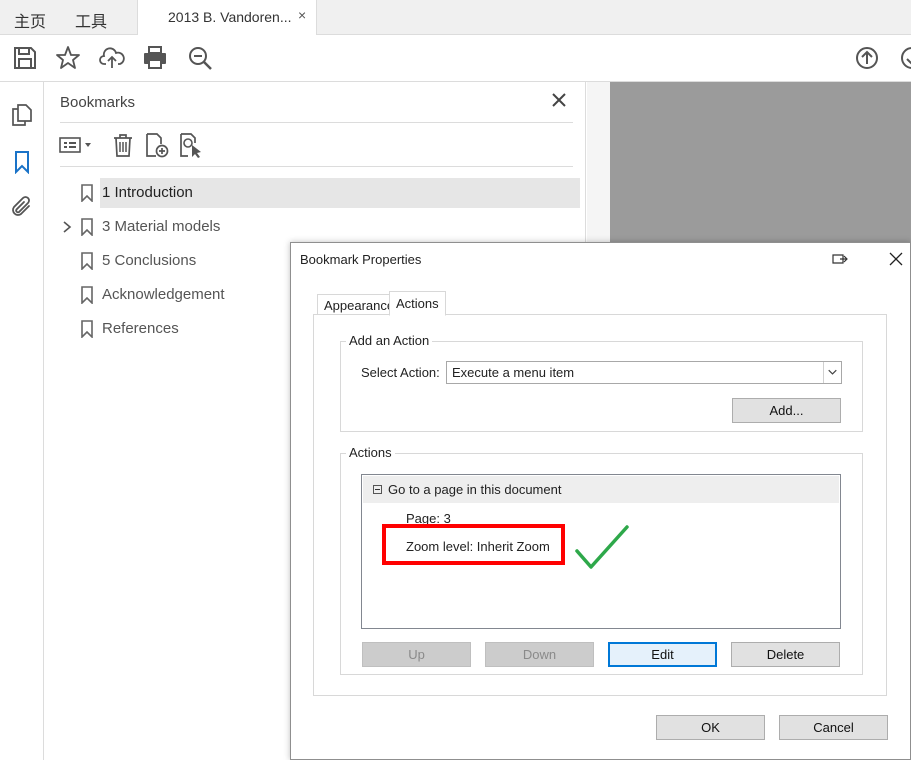 The image size is (911, 760). I want to click on up-button: Up, so click(416, 654).